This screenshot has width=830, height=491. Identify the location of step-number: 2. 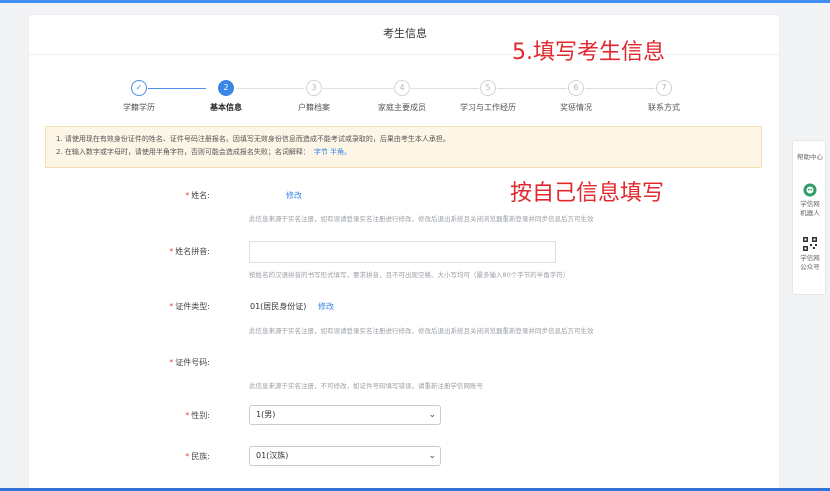
(226, 88).